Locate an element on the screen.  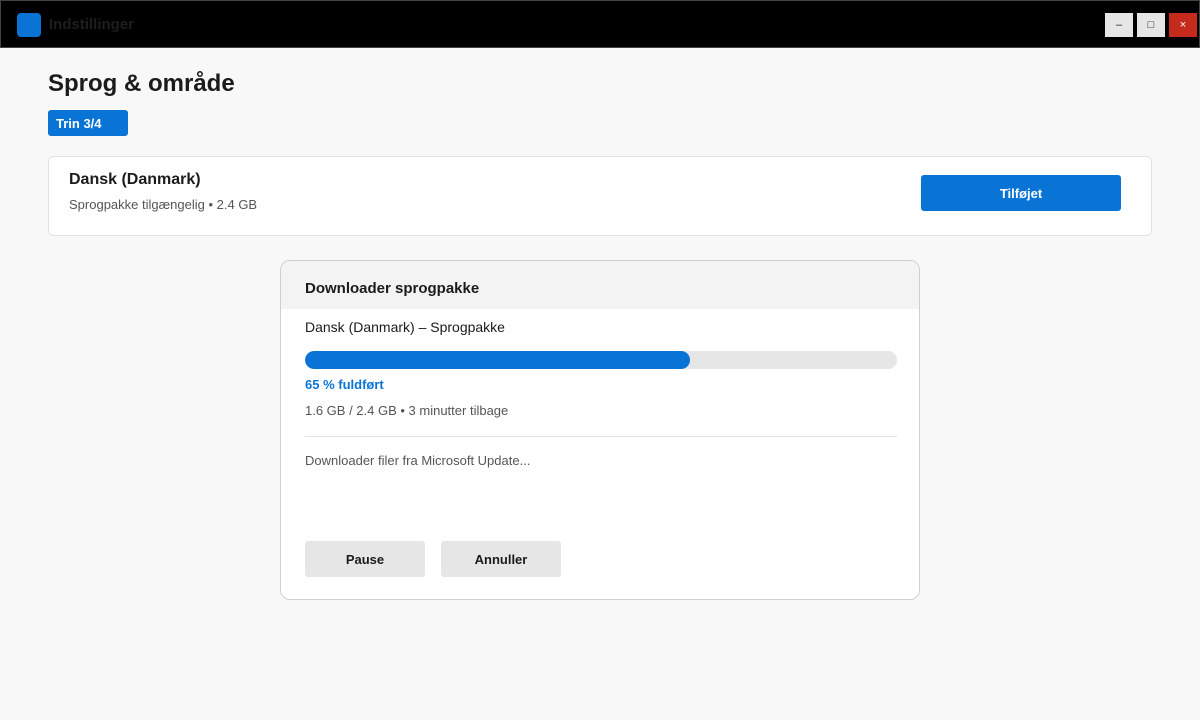
settings-app-icon is located at coordinates (29, 25).